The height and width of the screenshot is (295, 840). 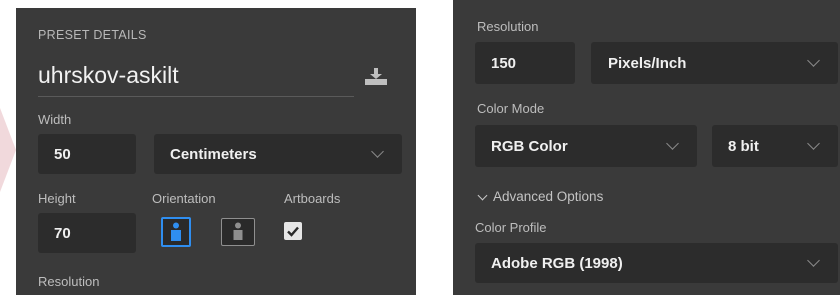 I want to click on width-unit-select: Centimeters, so click(x=278, y=154).